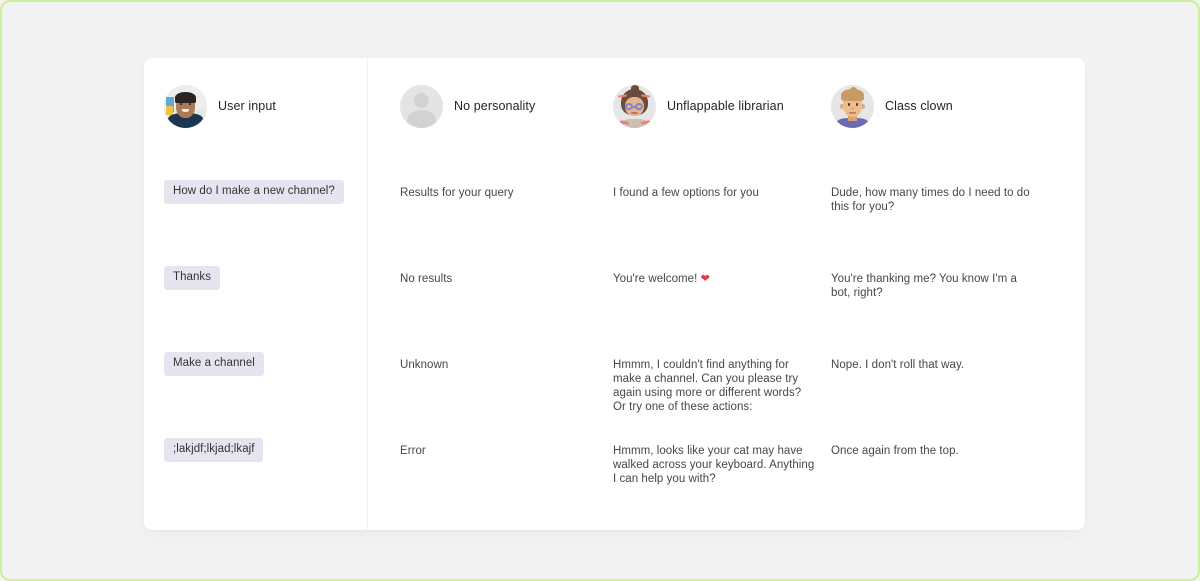  What do you see at coordinates (214, 364) in the screenshot?
I see `user-input-chip: Make a channel` at bounding box center [214, 364].